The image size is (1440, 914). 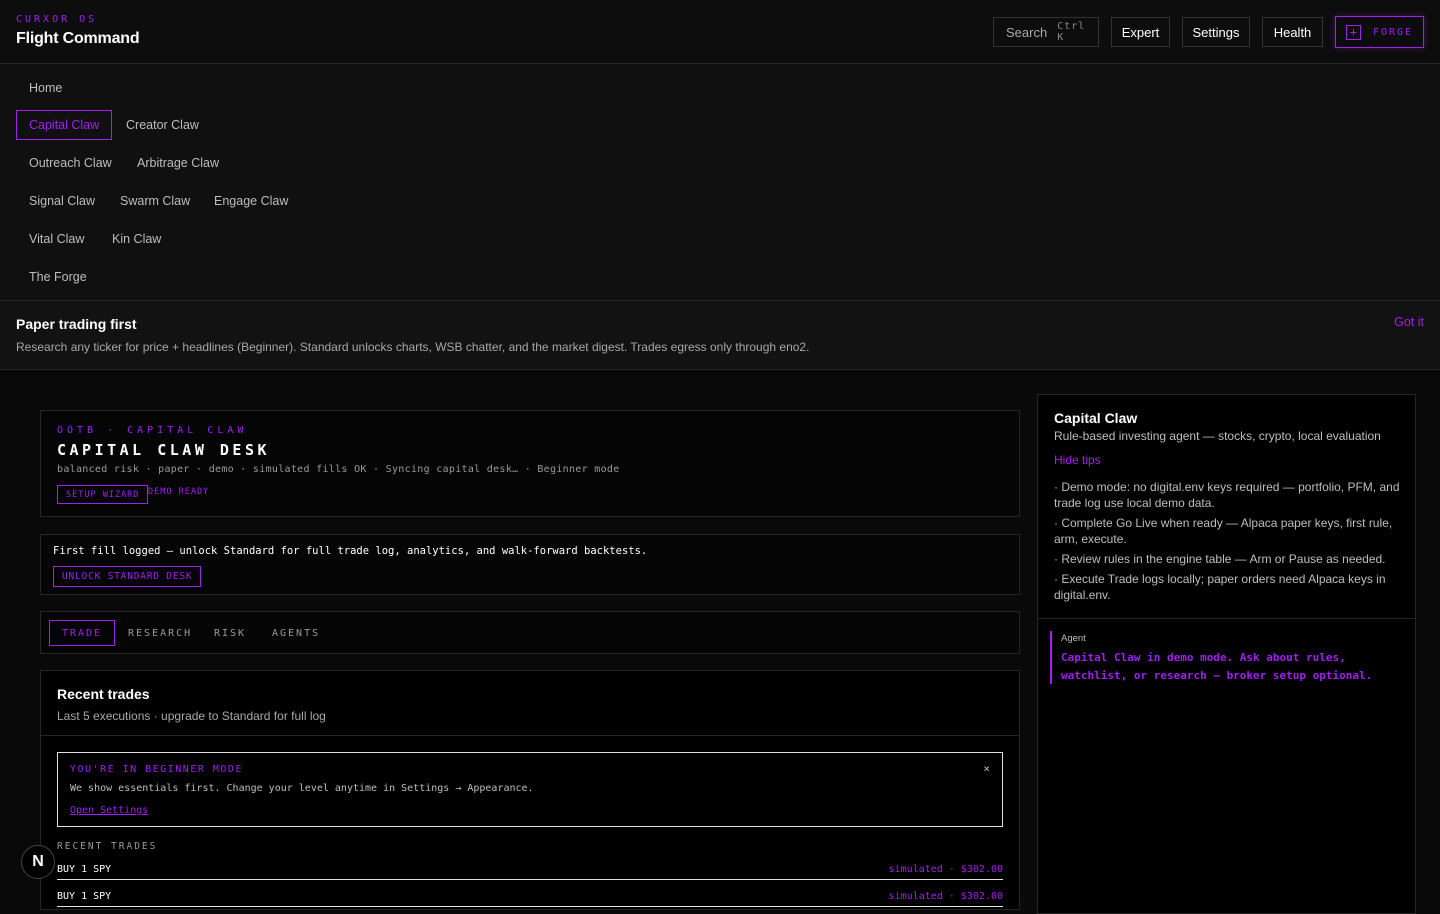 What do you see at coordinates (178, 163) in the screenshot?
I see `nav-item-arbitrage-claw: Arbitrage Claw` at bounding box center [178, 163].